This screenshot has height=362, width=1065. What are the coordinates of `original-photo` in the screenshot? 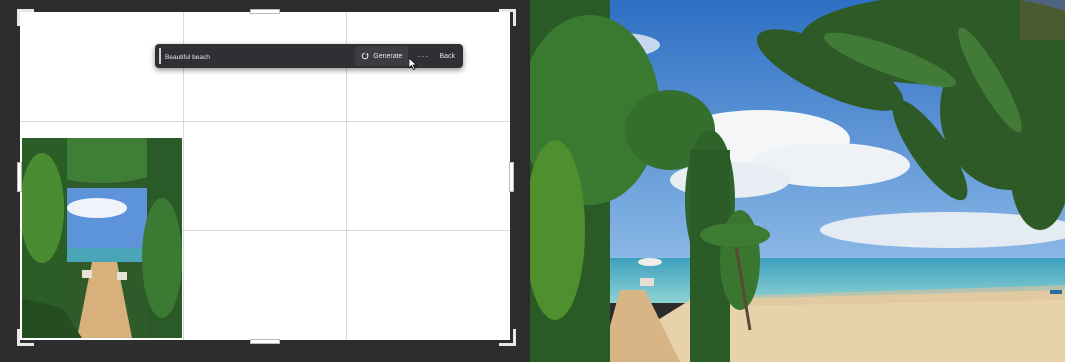 It's located at (102, 238).